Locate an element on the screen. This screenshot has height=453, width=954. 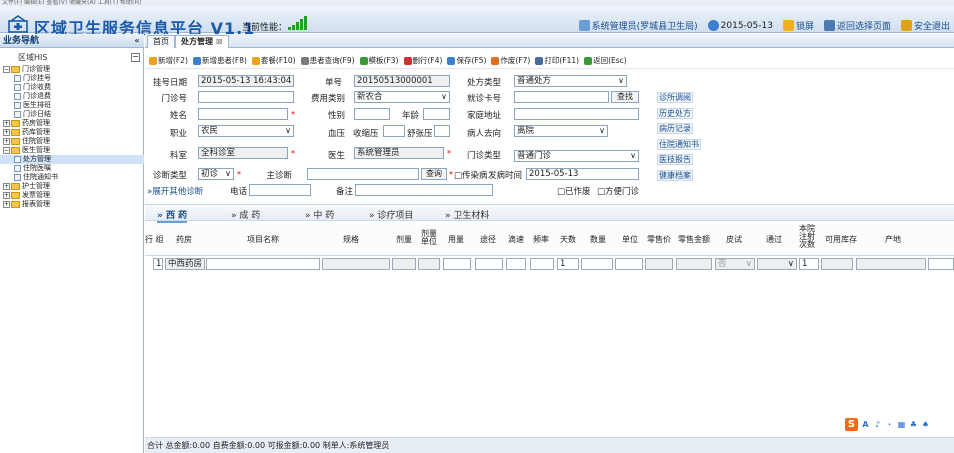
fee-type-select: 新农合 is located at coordinates (402, 97).